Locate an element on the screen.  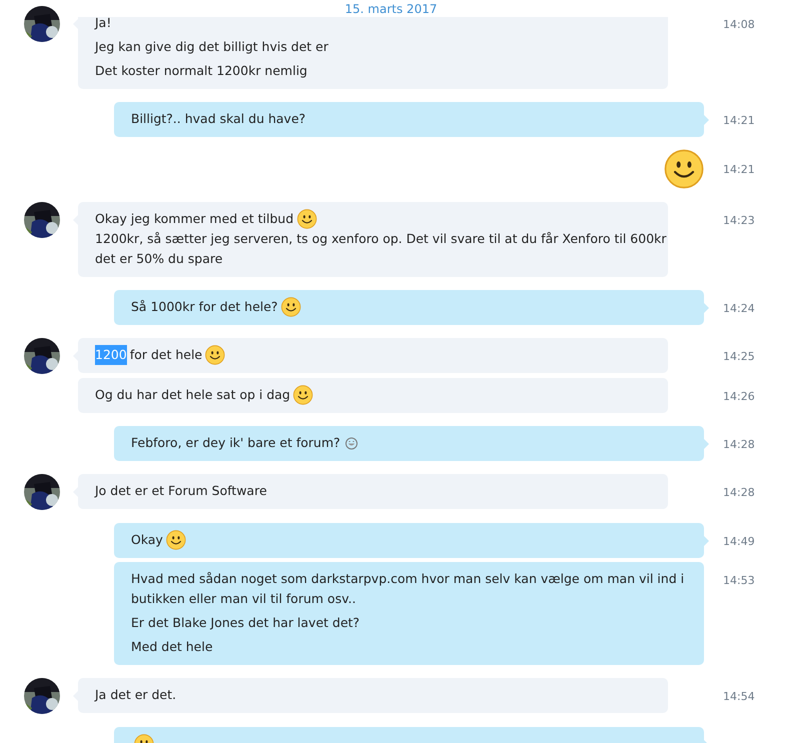
message-text: Jeg kan give dig det billigt hvis det er is located at coordinates (211, 47).